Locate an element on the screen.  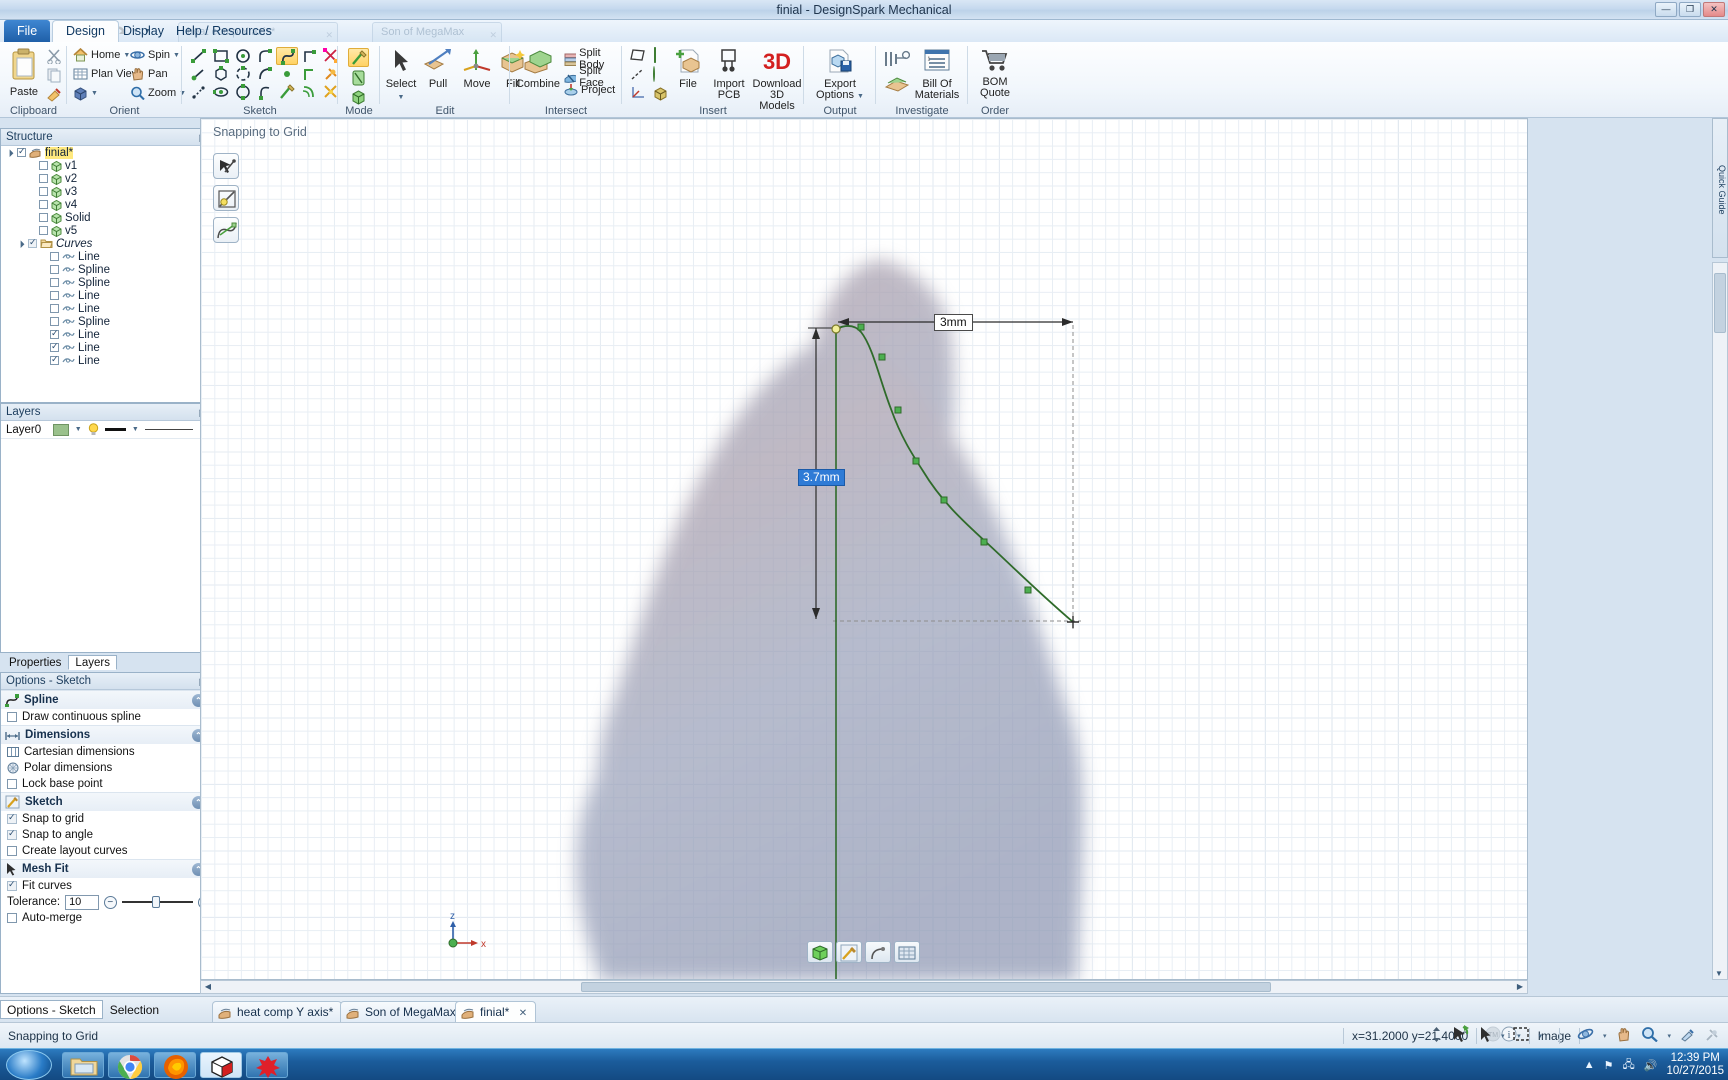
three-point-arc-icon is located at coordinates (243, 74).